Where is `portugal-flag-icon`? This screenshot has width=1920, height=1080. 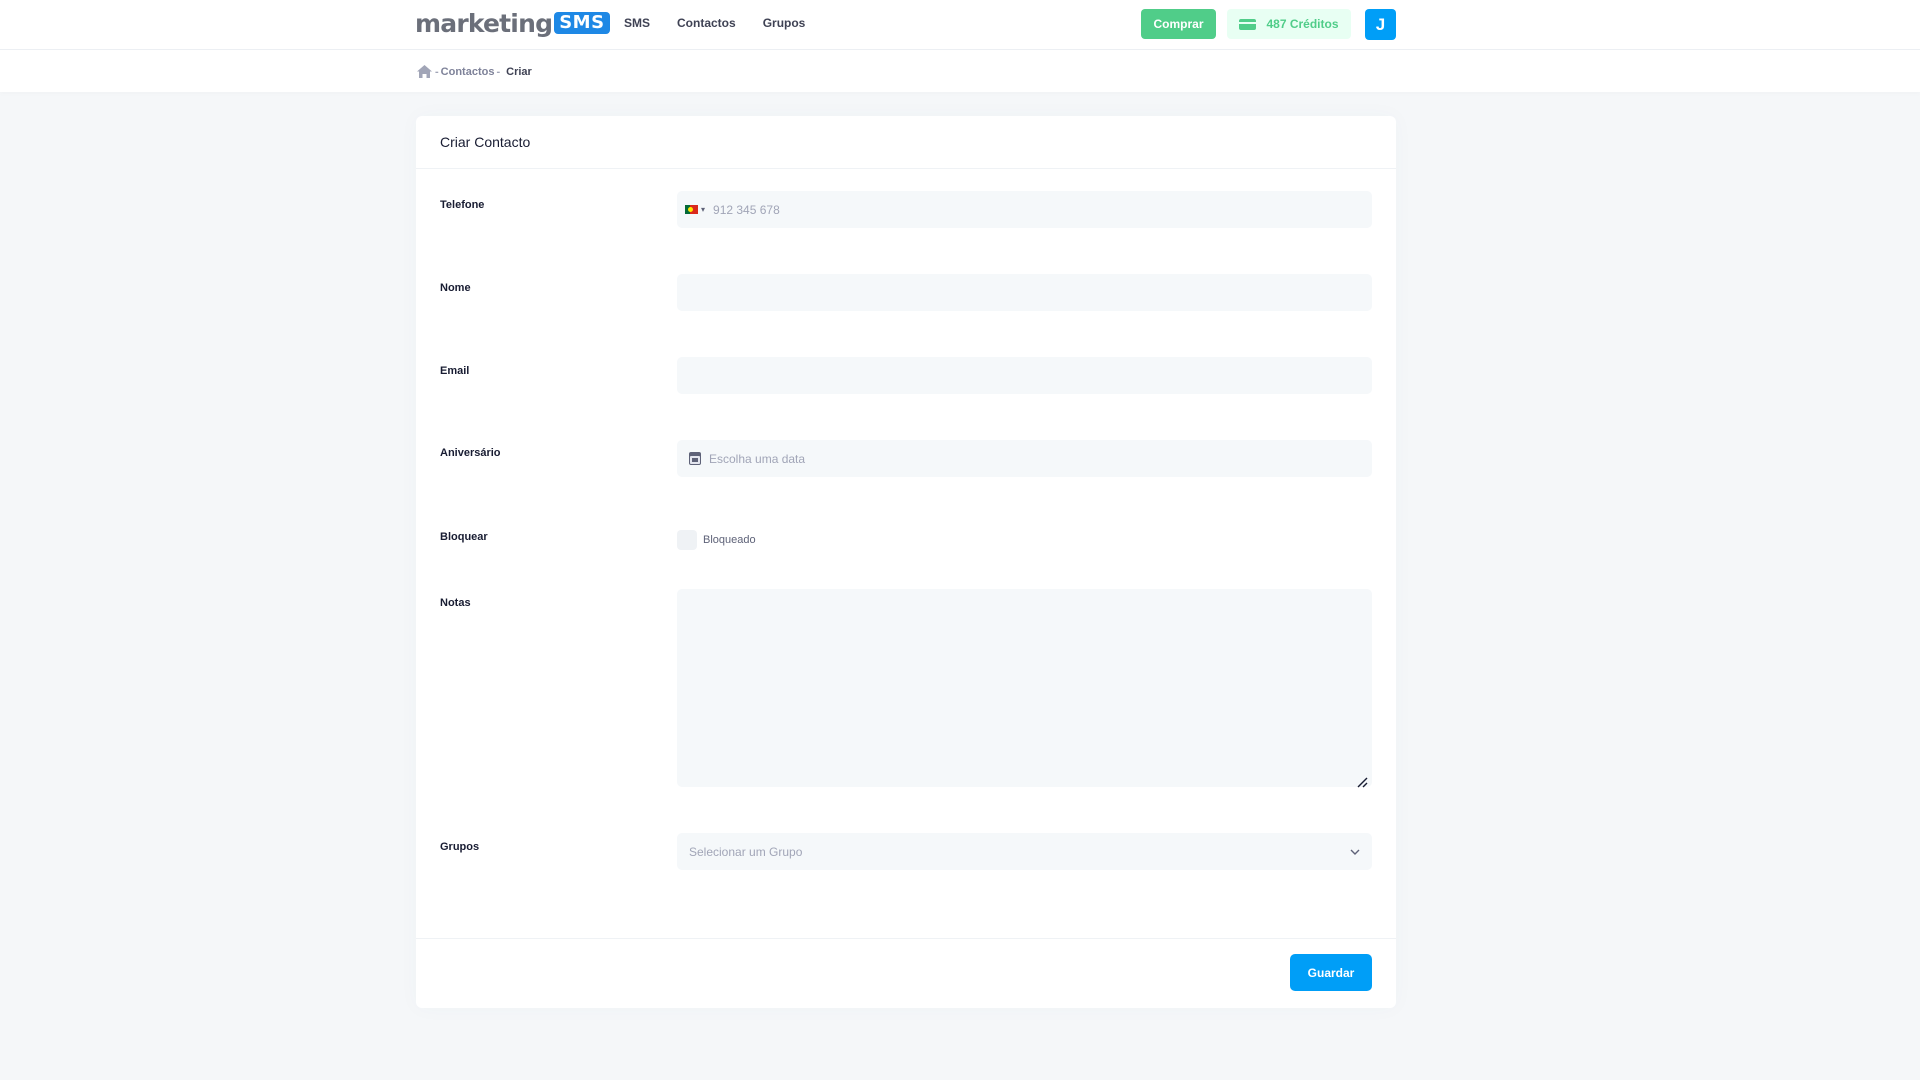
portugal-flag-icon is located at coordinates (691, 209).